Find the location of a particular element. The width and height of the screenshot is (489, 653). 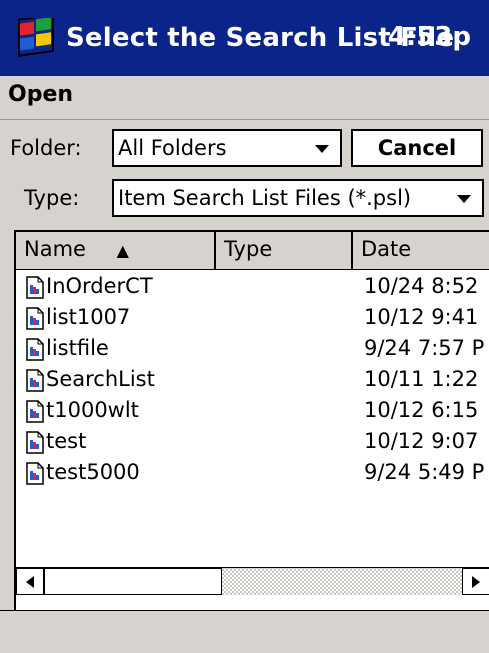

title-bar: Select the Search List File 4:53p is located at coordinates (244, 38).